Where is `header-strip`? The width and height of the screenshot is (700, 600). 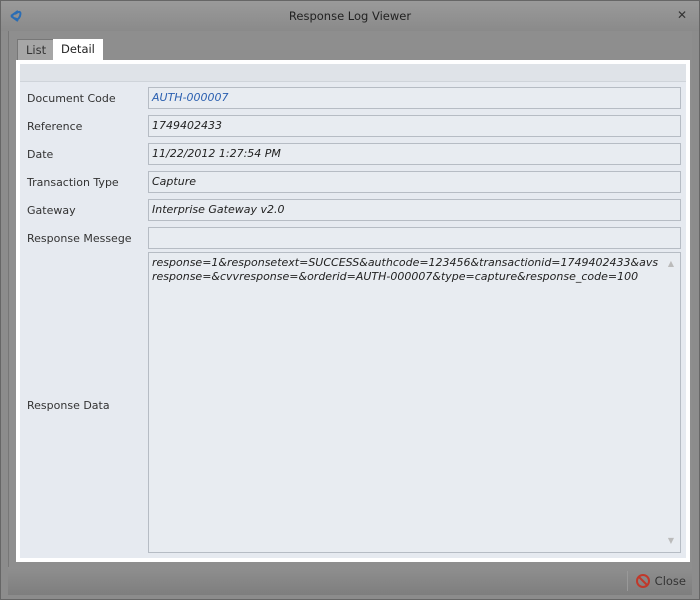 header-strip is located at coordinates (353, 73).